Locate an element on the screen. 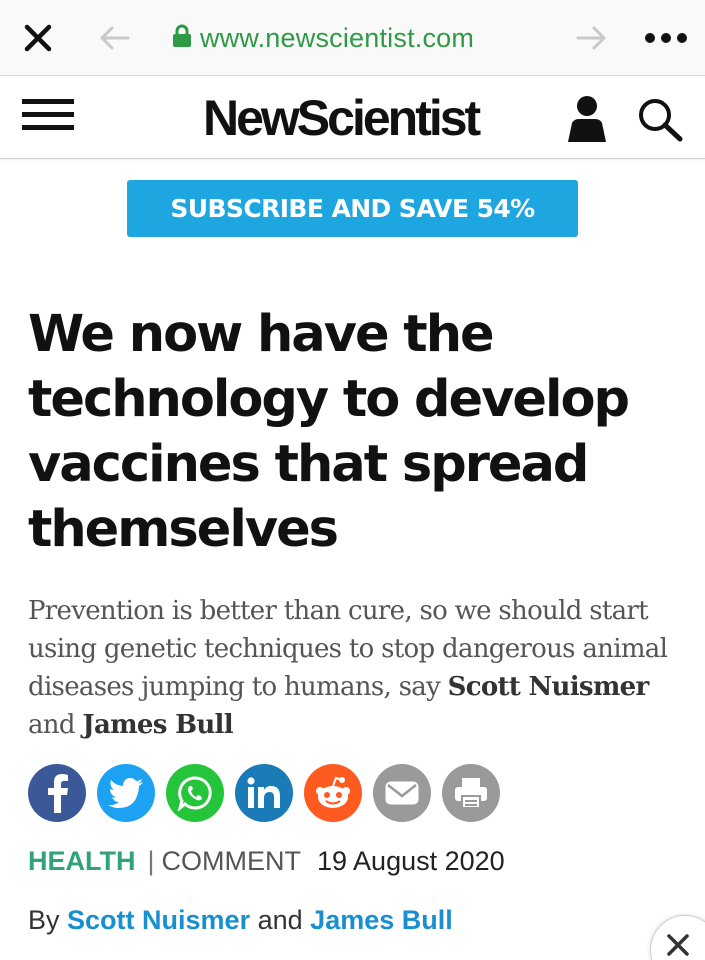 The width and height of the screenshot is (705, 960). article-meta: HEALTH | COMMENT 19 August 2020 is located at coordinates (266, 861).